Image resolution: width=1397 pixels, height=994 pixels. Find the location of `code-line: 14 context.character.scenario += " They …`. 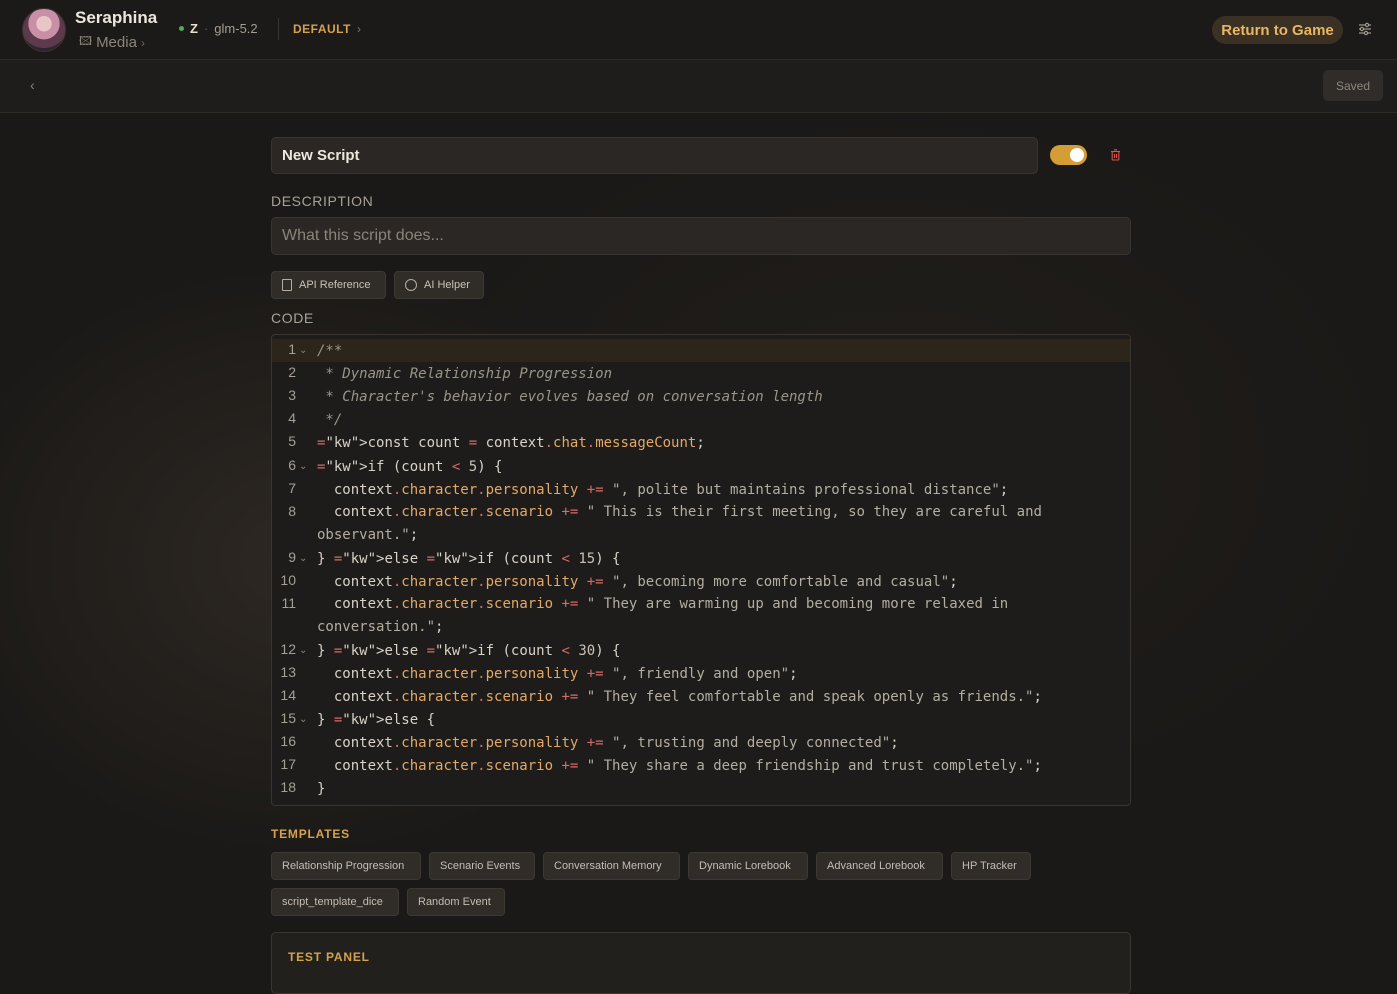

code-line: 14 context.character.scenario += " They … is located at coordinates (701, 696).